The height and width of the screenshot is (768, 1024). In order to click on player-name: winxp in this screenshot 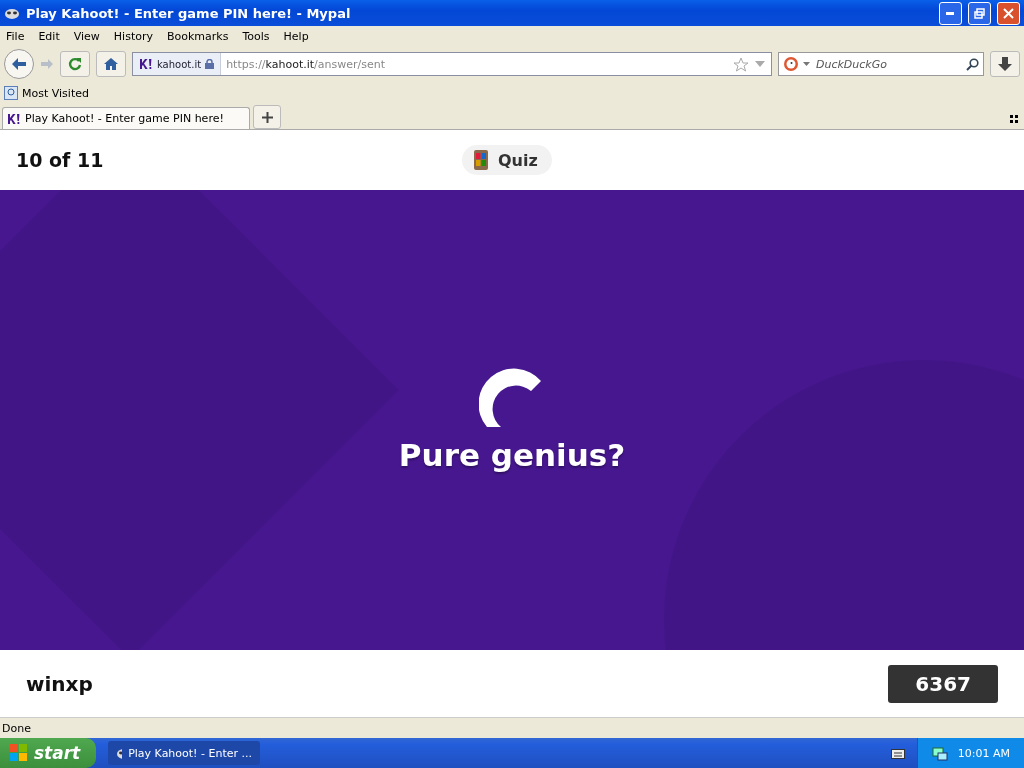, I will do `click(59, 683)`.